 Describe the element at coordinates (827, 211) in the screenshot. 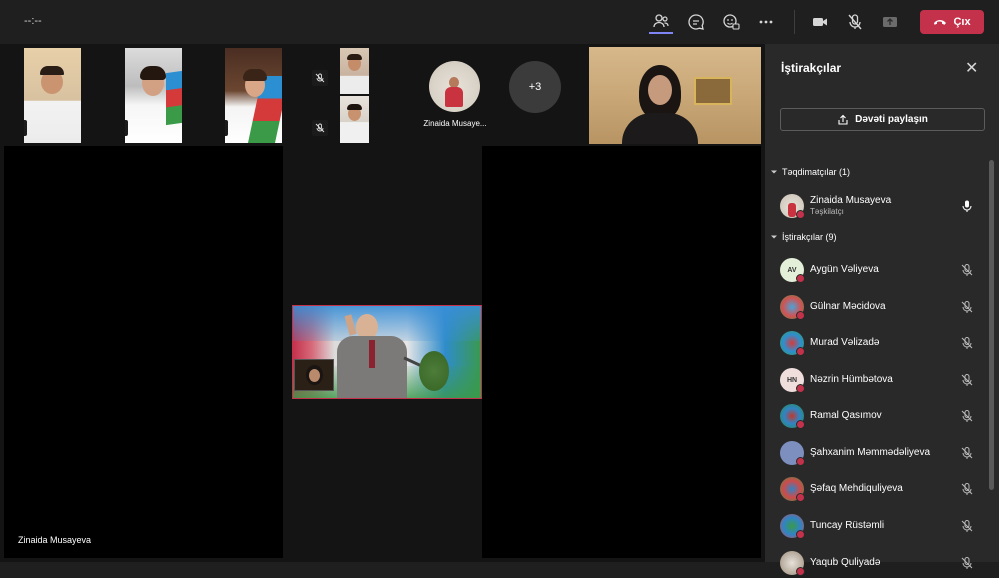

I see `participant-role: Təşkilatçı` at that location.